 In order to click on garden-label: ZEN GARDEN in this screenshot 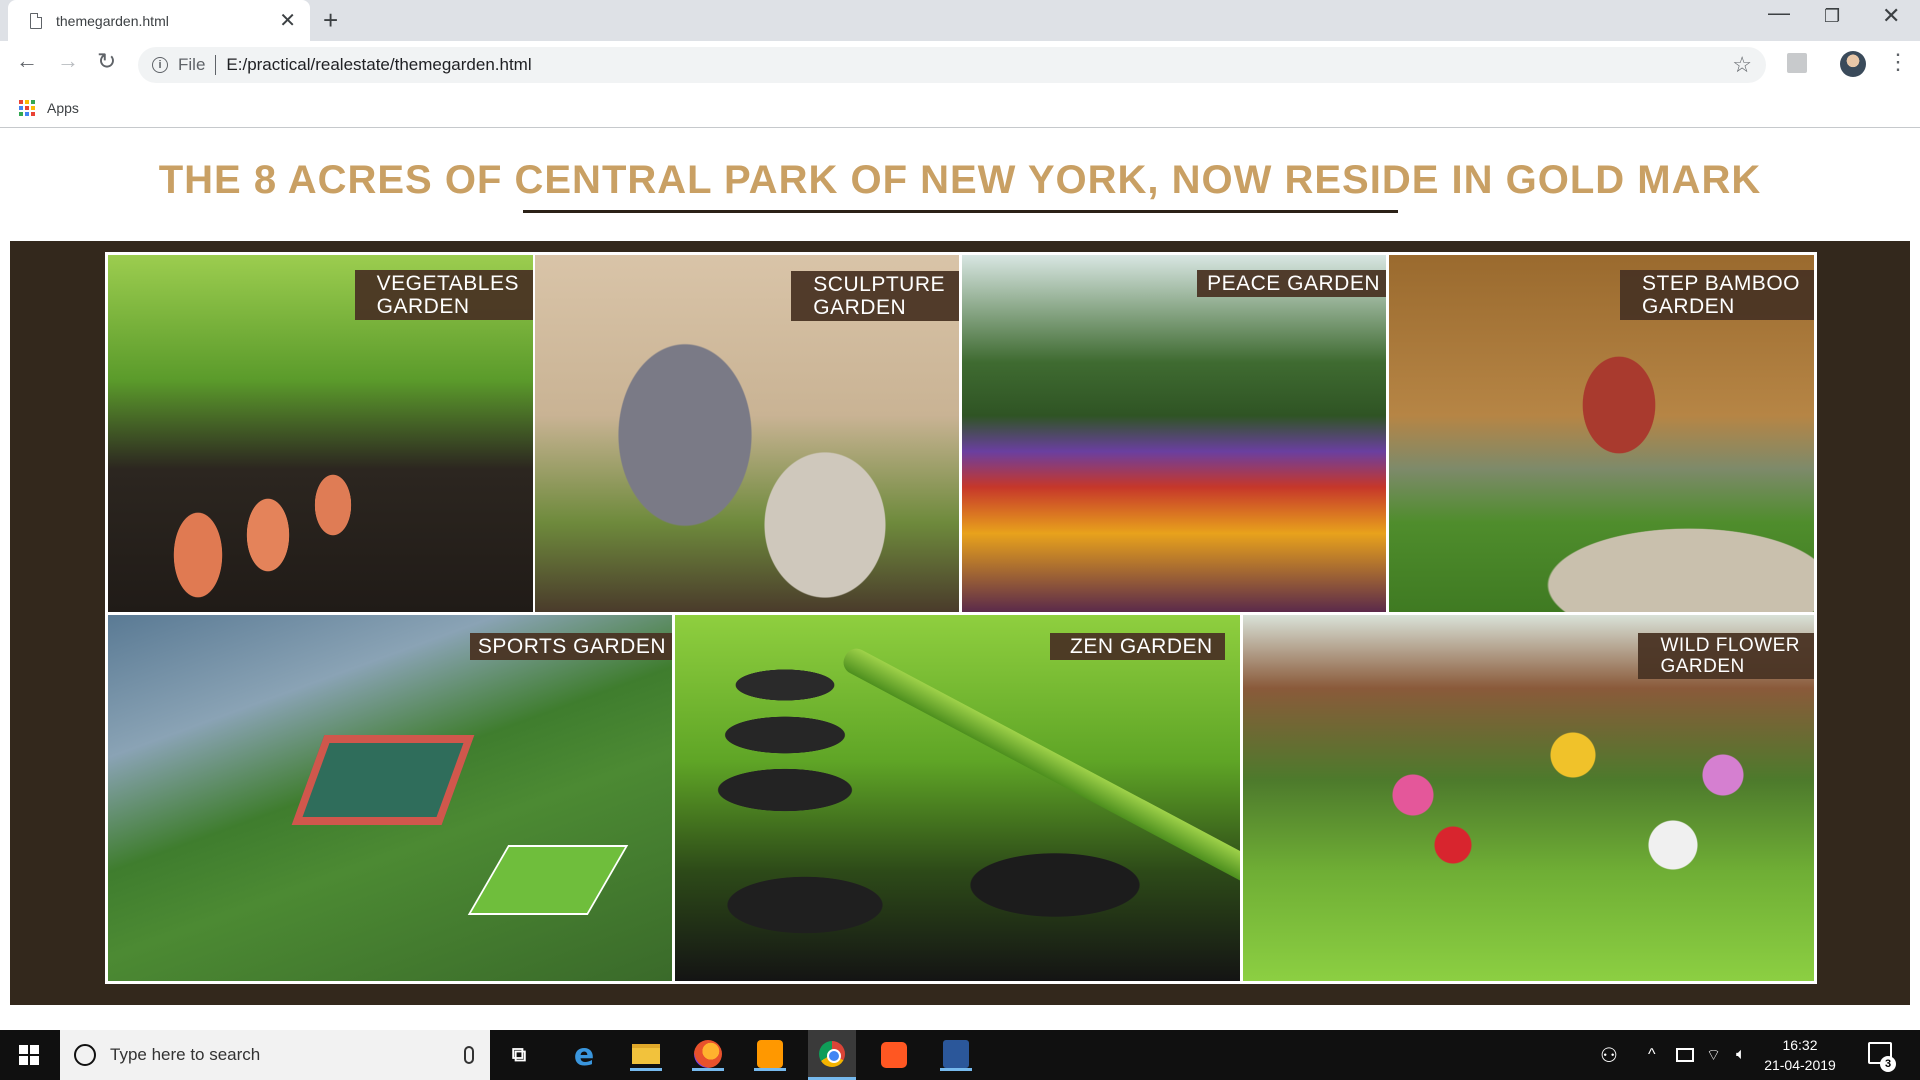, I will do `click(1137, 646)`.